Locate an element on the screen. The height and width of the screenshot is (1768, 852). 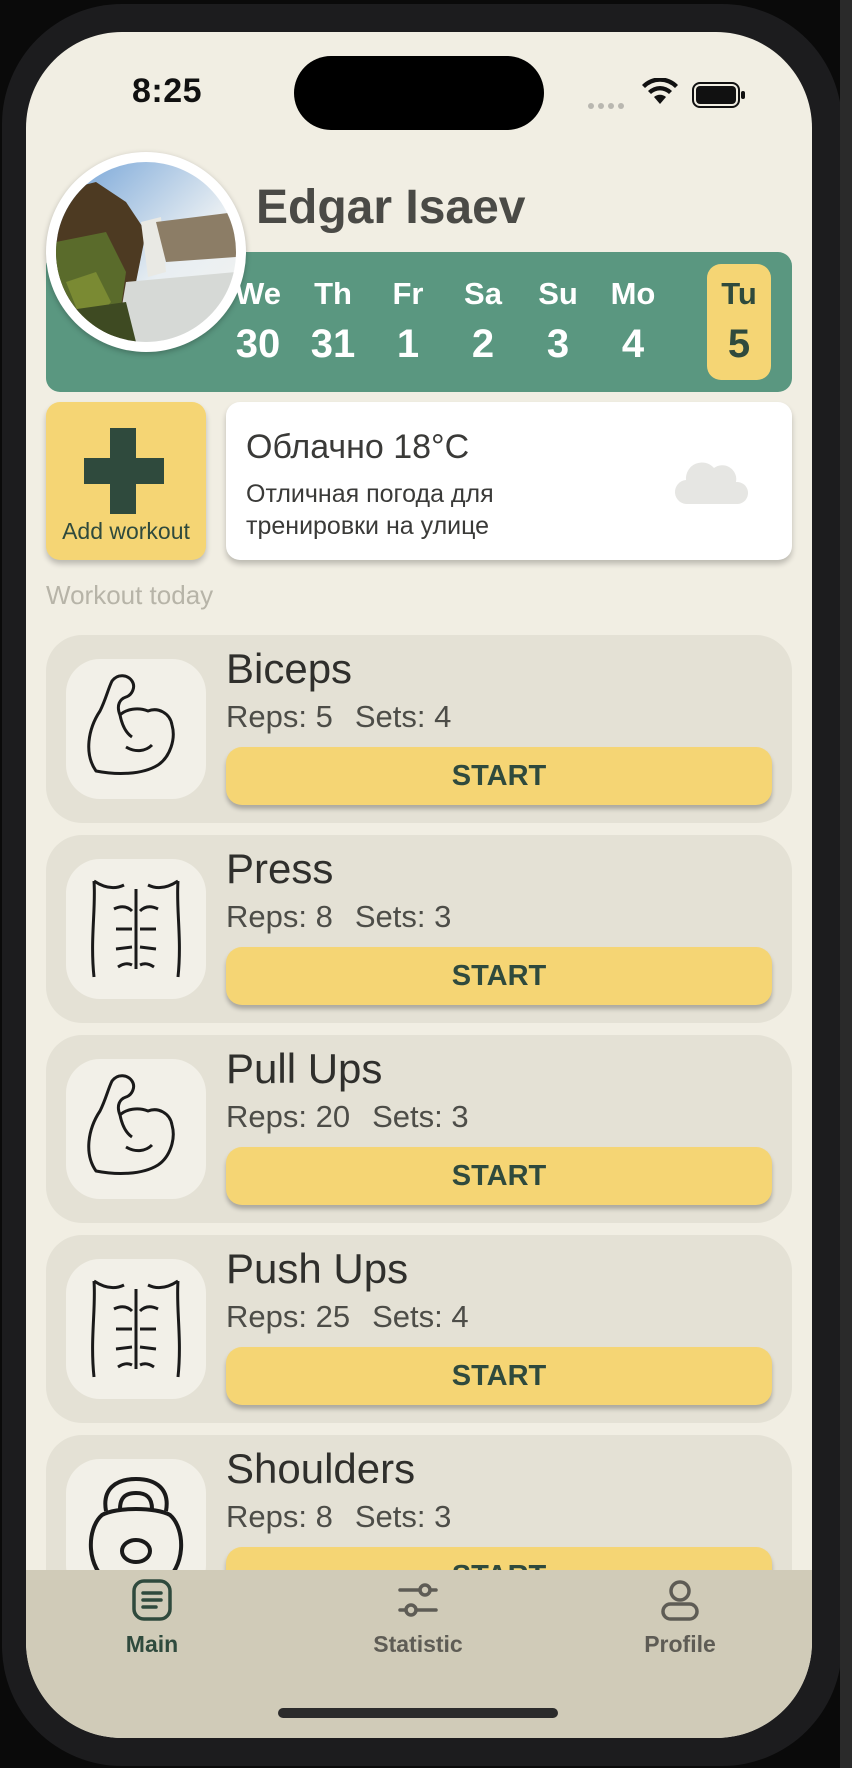
tab-label: Profile is located at coordinates (680, 1644).